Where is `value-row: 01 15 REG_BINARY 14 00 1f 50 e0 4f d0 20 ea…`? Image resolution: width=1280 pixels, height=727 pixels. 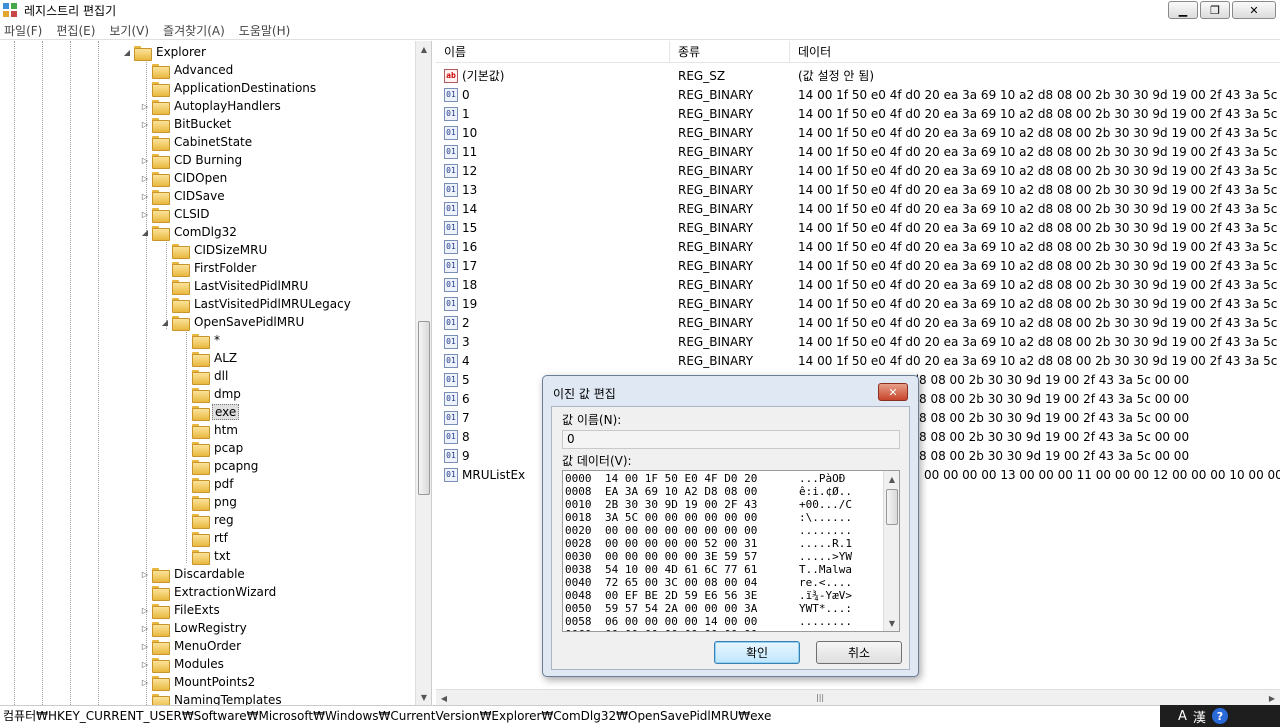 value-row: 01 15 REG_BINARY 14 00 1f 50 e0 4f d0 20 ea… is located at coordinates (858, 227).